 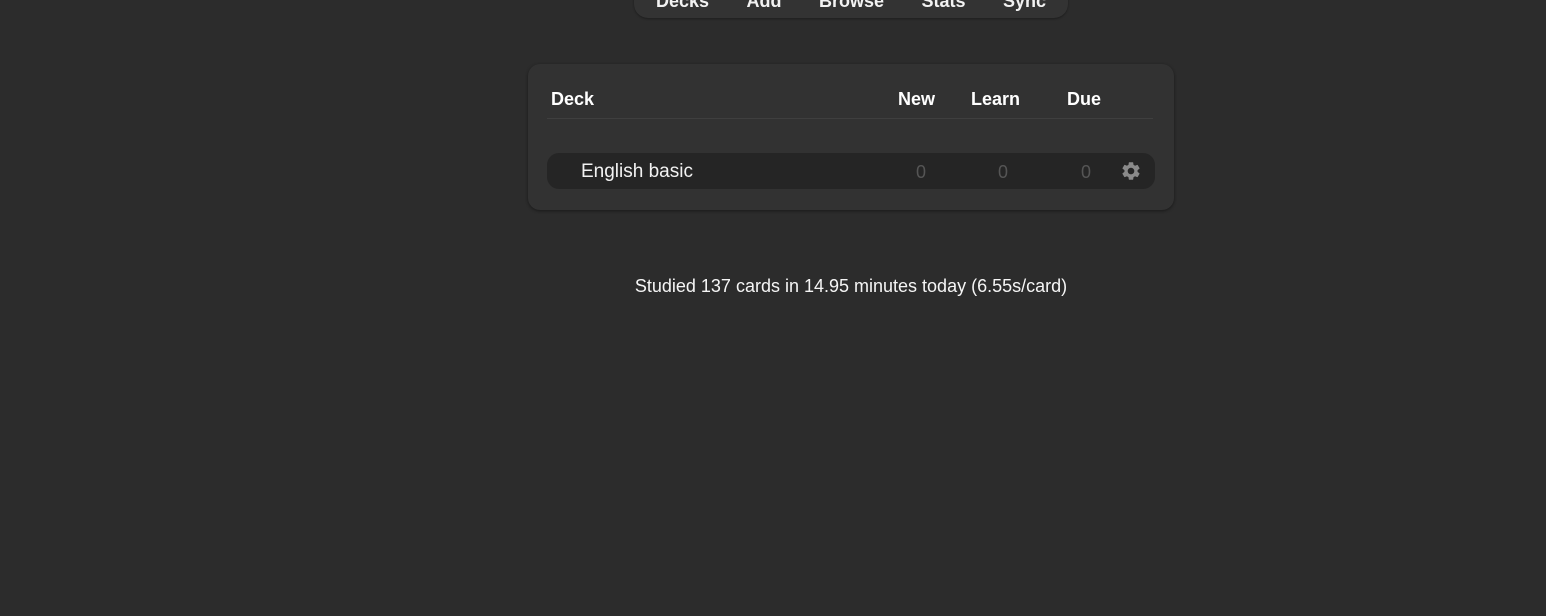 What do you see at coordinates (1084, 99) in the screenshot?
I see `header-due: Due` at bounding box center [1084, 99].